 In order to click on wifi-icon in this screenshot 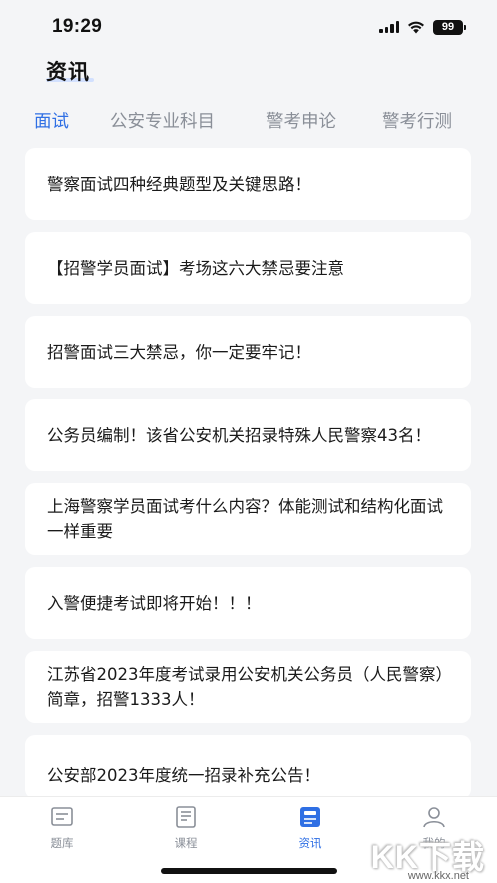, I will do `click(416, 27)`.